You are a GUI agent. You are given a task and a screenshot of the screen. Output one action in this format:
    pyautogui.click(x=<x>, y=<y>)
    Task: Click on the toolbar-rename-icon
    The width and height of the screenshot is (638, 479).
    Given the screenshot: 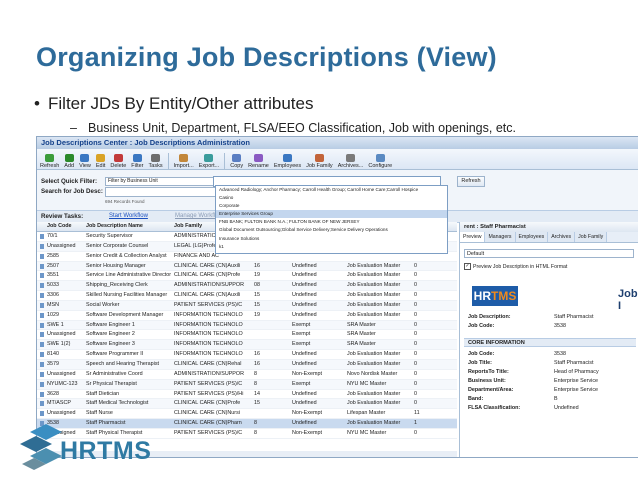 What is the action you would take?
    pyautogui.click(x=258, y=158)
    